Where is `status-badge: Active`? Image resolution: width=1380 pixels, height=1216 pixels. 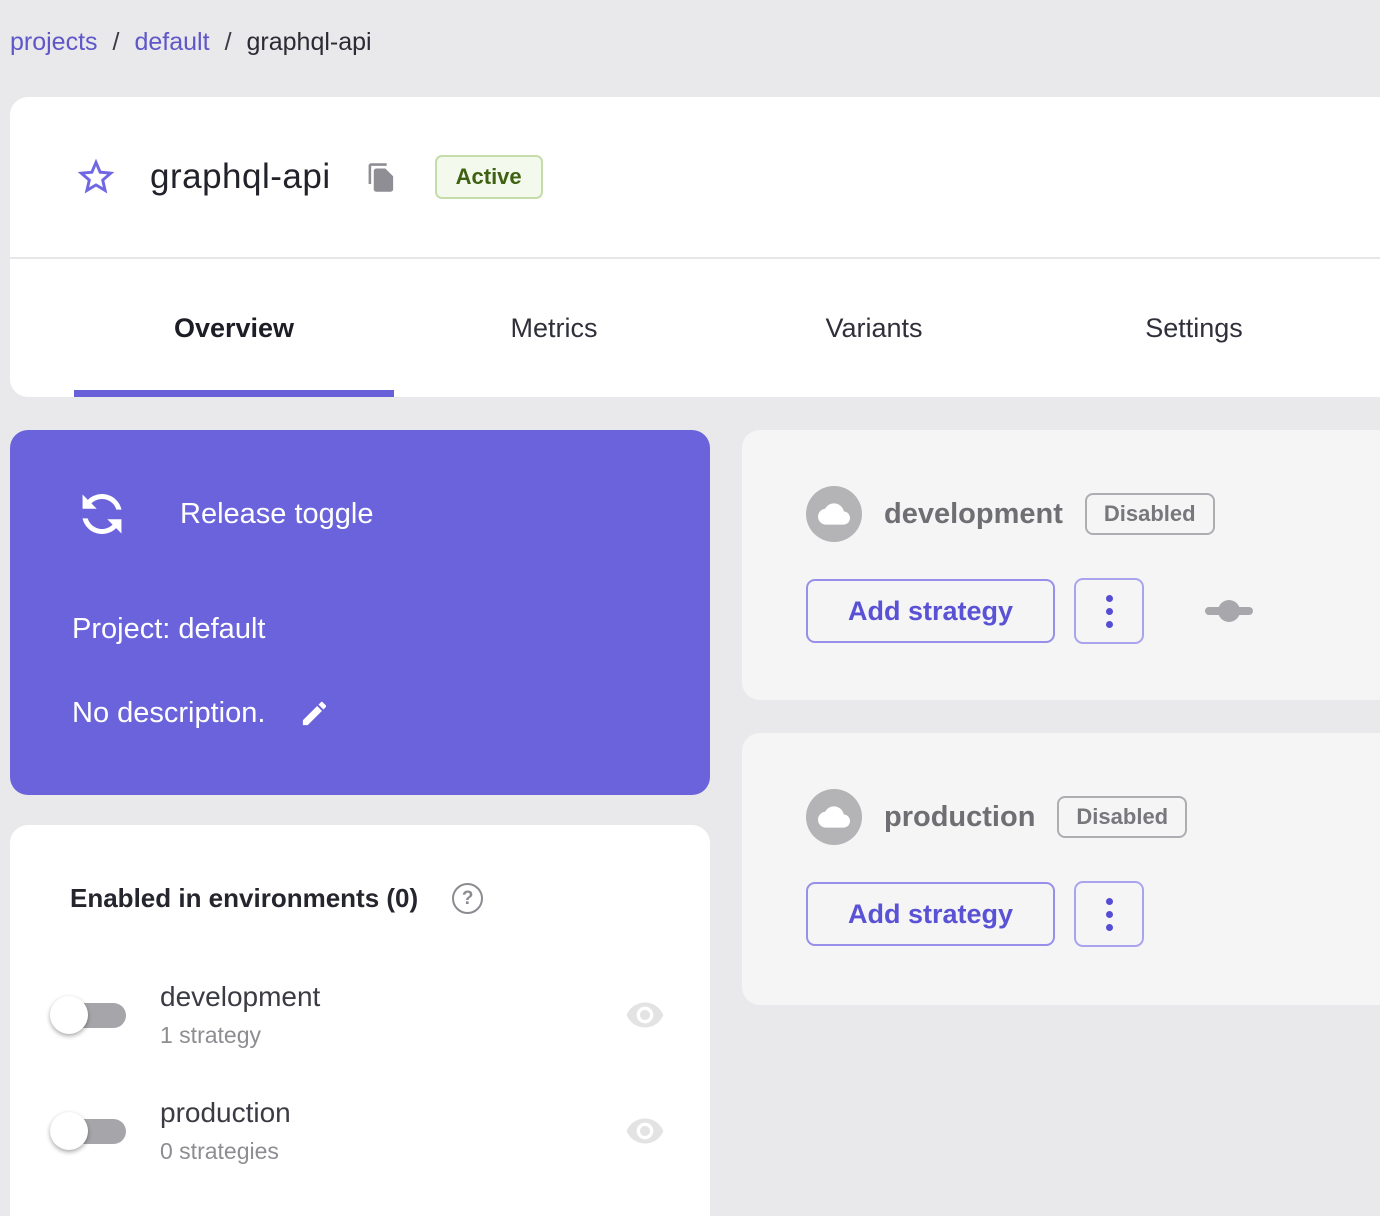
status-badge: Active is located at coordinates (488, 177).